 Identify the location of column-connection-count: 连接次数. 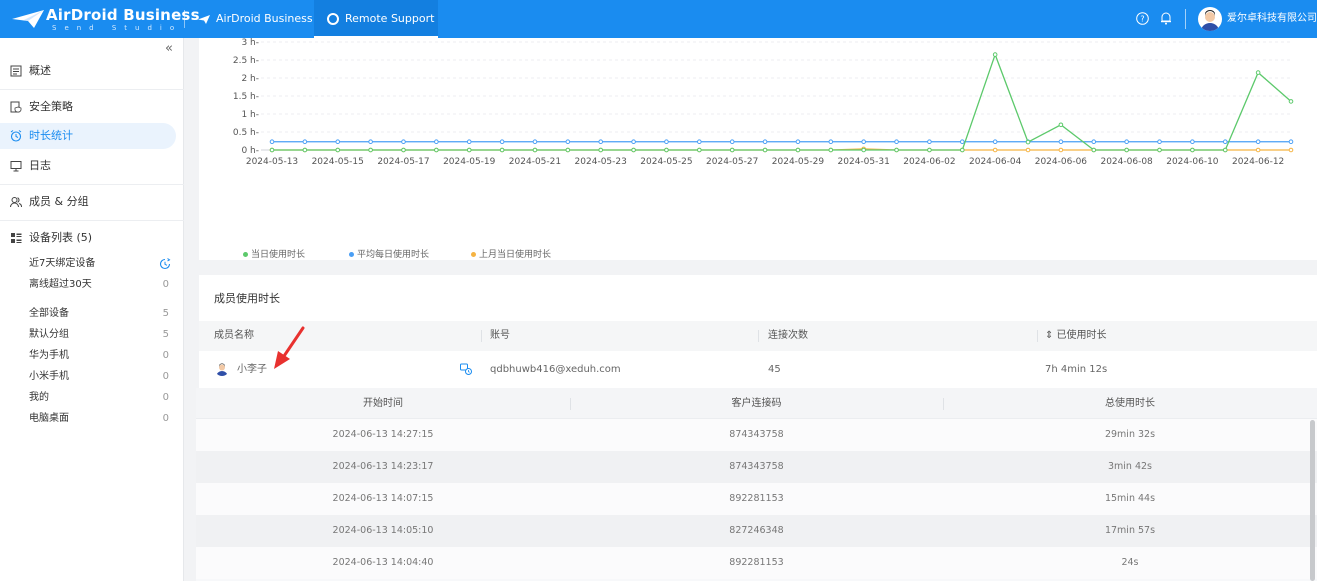
(788, 335).